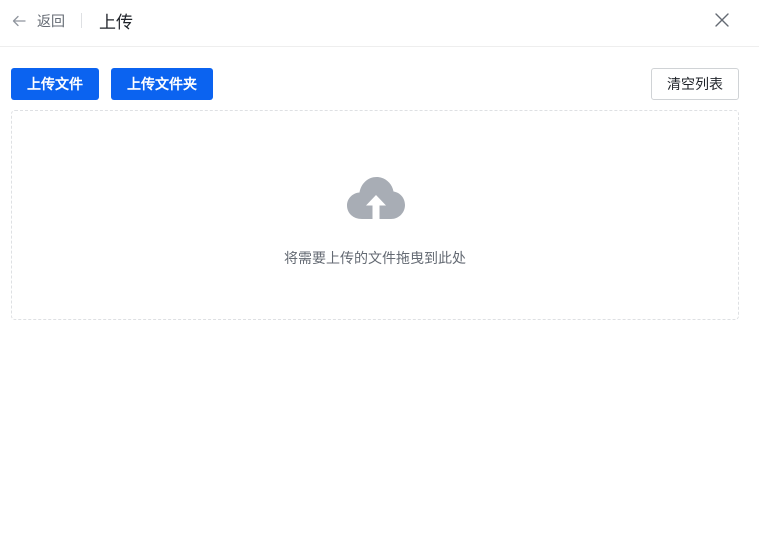 The height and width of the screenshot is (534, 759). I want to click on back-button: 返回, so click(38, 21).